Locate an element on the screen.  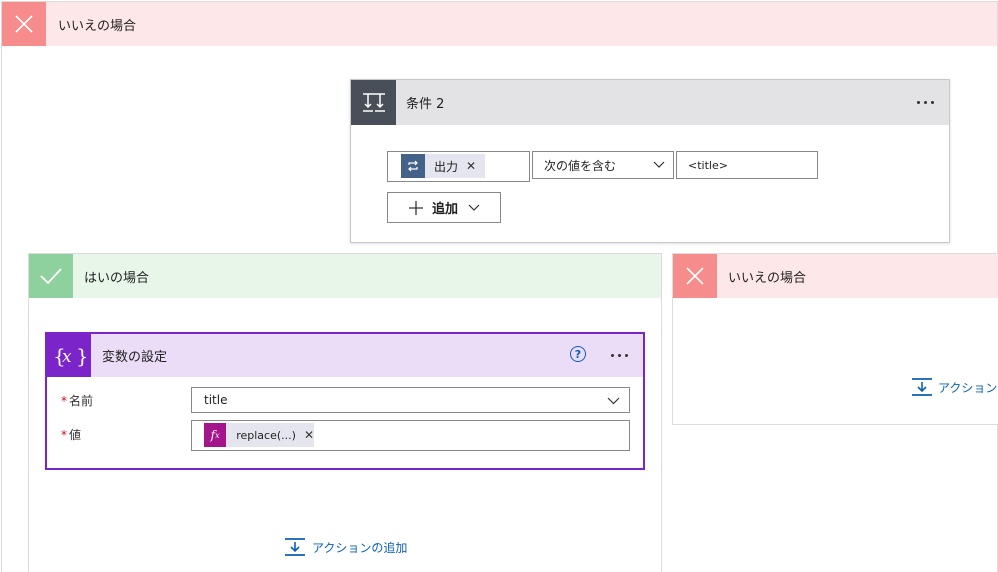
condition-operator-dropdown: 次の値を含む is located at coordinates (603, 165).